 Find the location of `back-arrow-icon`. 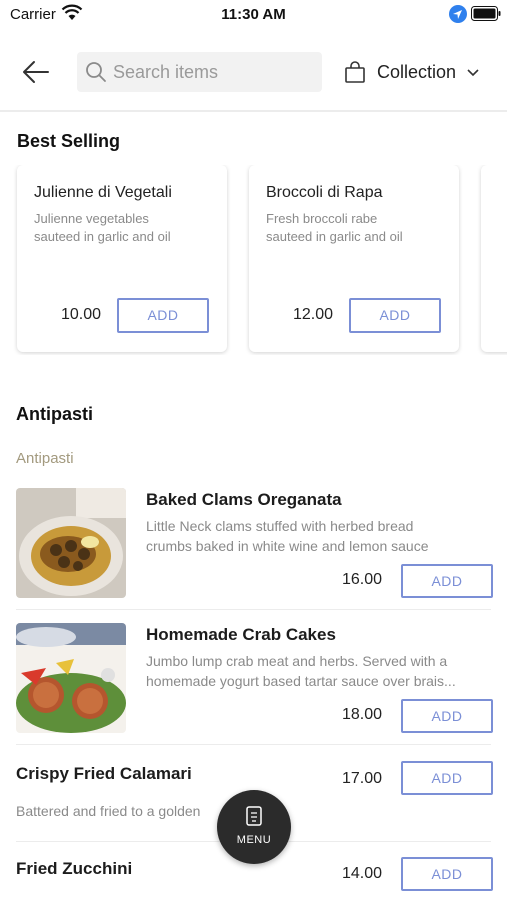

back-arrow-icon is located at coordinates (36, 72).